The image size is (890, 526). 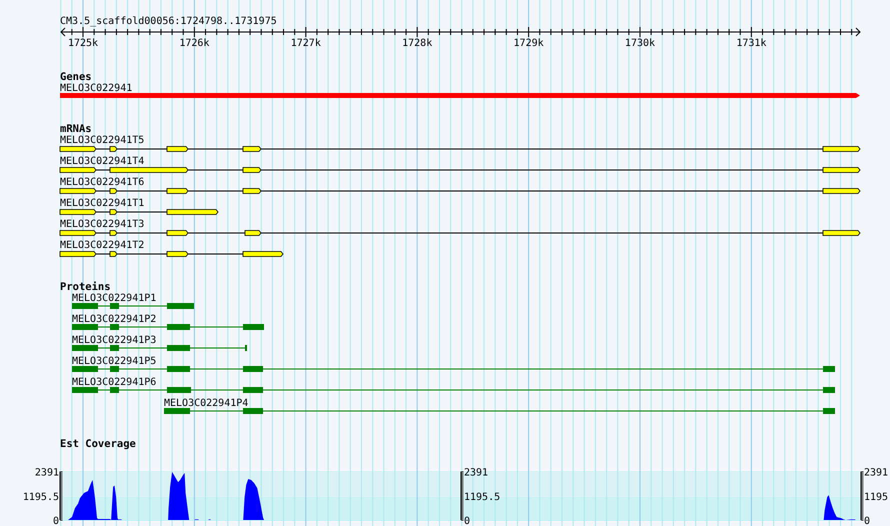 What do you see at coordinates (102, 203) in the screenshot?
I see `feature-label: MELO3C022941T1` at bounding box center [102, 203].